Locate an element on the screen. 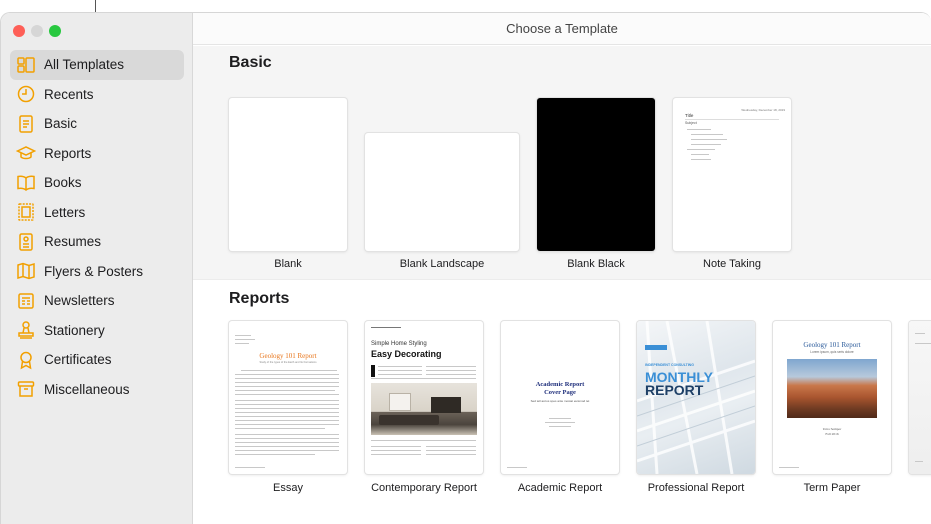 The height and width of the screenshot is (524, 931). sidebar-item-label: Stationery is located at coordinates (74, 330).